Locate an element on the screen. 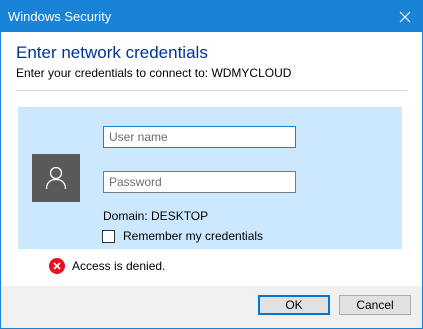 The height and width of the screenshot is (329, 423). ok-button: OK is located at coordinates (294, 305).